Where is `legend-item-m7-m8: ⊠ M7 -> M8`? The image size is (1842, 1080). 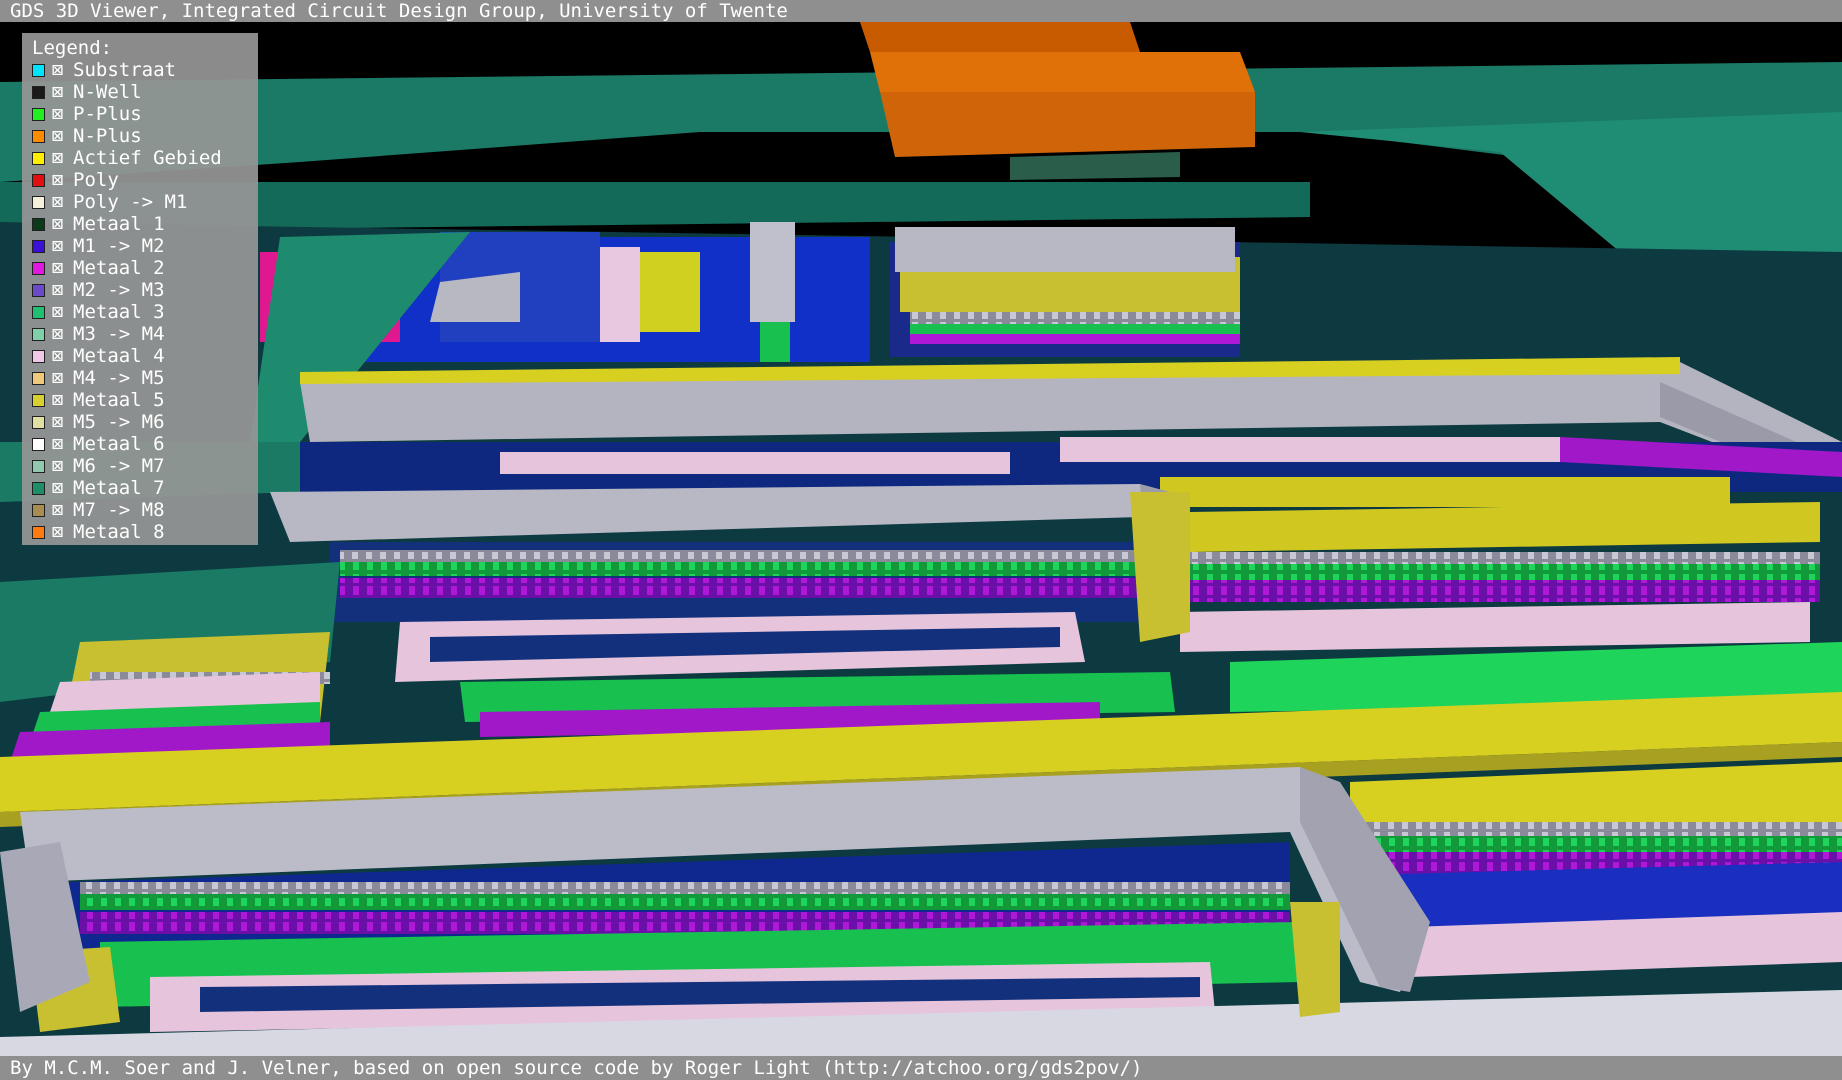
legend-item-m7-m8: ⊠ M7 -> M8 is located at coordinates (141, 510).